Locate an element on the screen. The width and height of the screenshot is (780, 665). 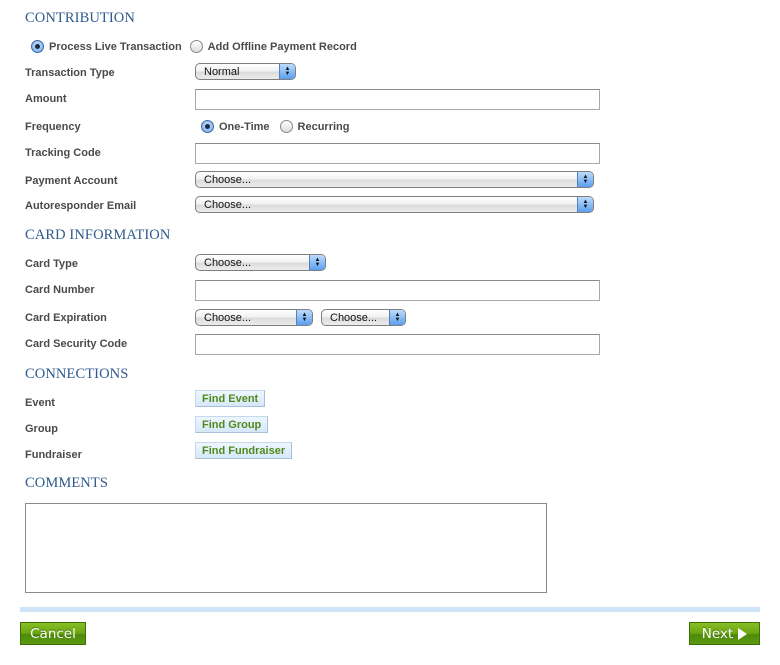
next-button-label: Next is located at coordinates (717, 633).